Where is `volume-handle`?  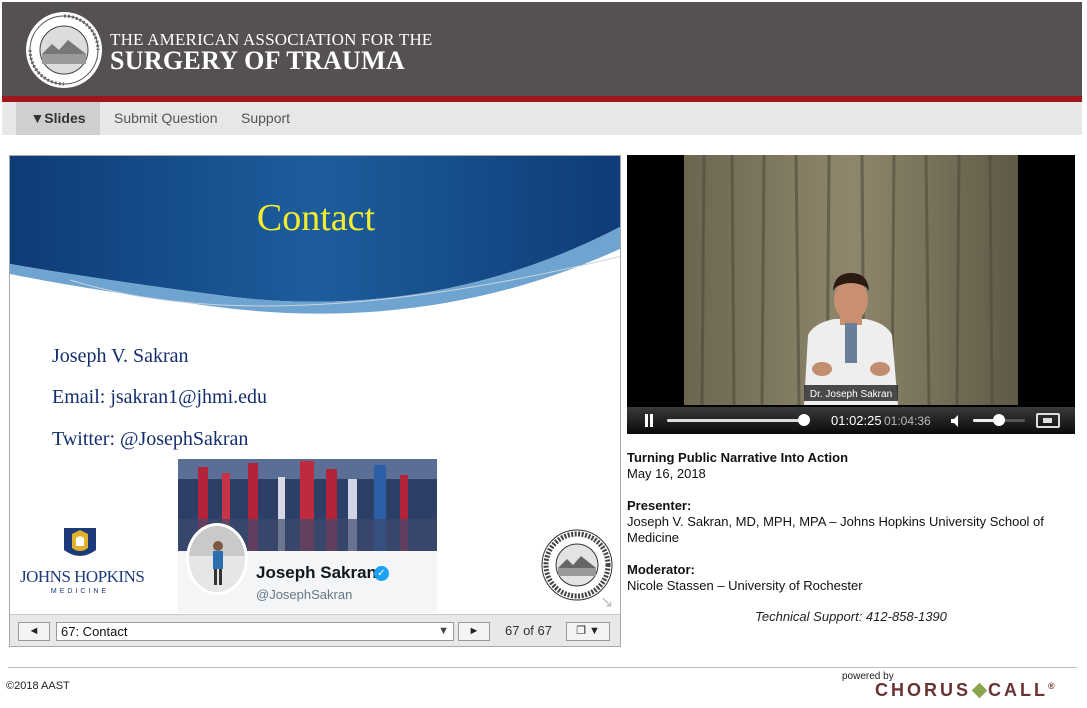
volume-handle is located at coordinates (999, 420).